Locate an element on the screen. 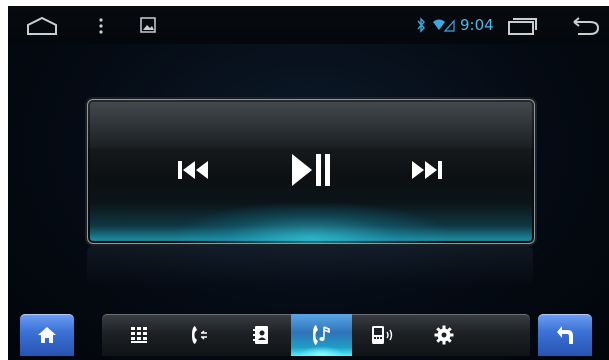 The width and height of the screenshot is (609, 360). recent-apps-icon is located at coordinates (522, 26).